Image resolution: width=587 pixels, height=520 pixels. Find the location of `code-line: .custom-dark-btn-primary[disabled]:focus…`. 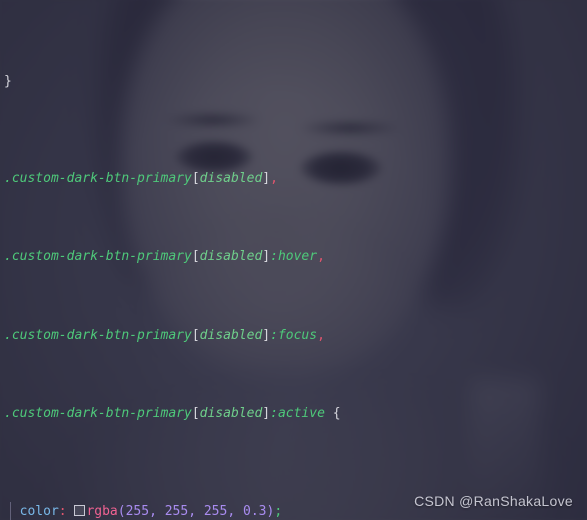

code-line: .custom-dark-btn-primary[disabled]:focus… is located at coordinates (293, 336).